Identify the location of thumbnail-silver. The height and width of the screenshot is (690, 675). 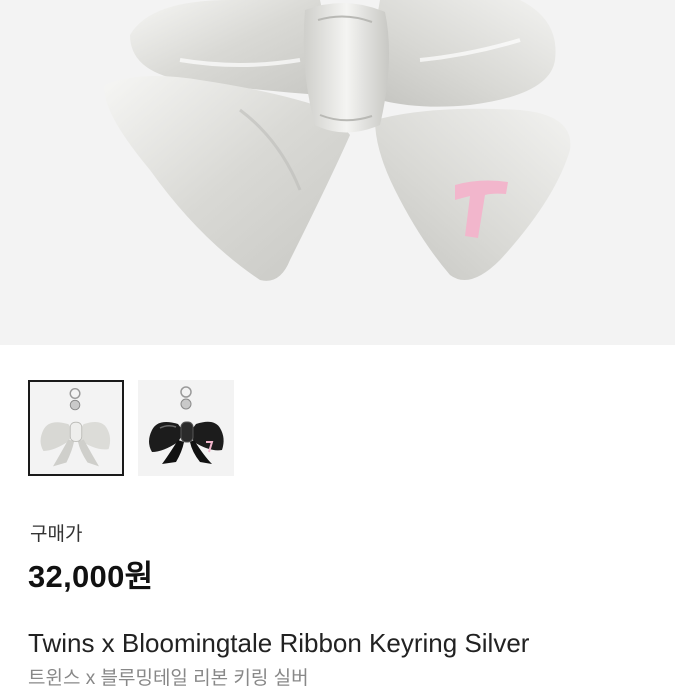
(76, 428).